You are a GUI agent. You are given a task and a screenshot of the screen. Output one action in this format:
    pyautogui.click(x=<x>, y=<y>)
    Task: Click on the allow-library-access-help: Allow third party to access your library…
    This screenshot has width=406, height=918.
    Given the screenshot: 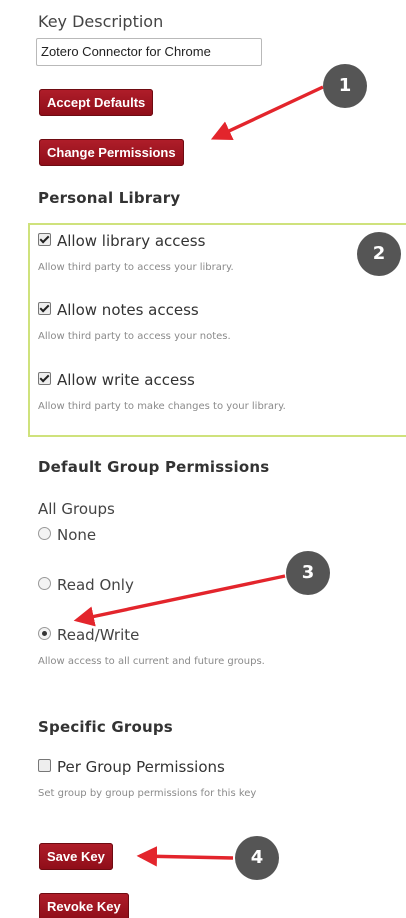 What is the action you would take?
    pyautogui.click(x=136, y=267)
    